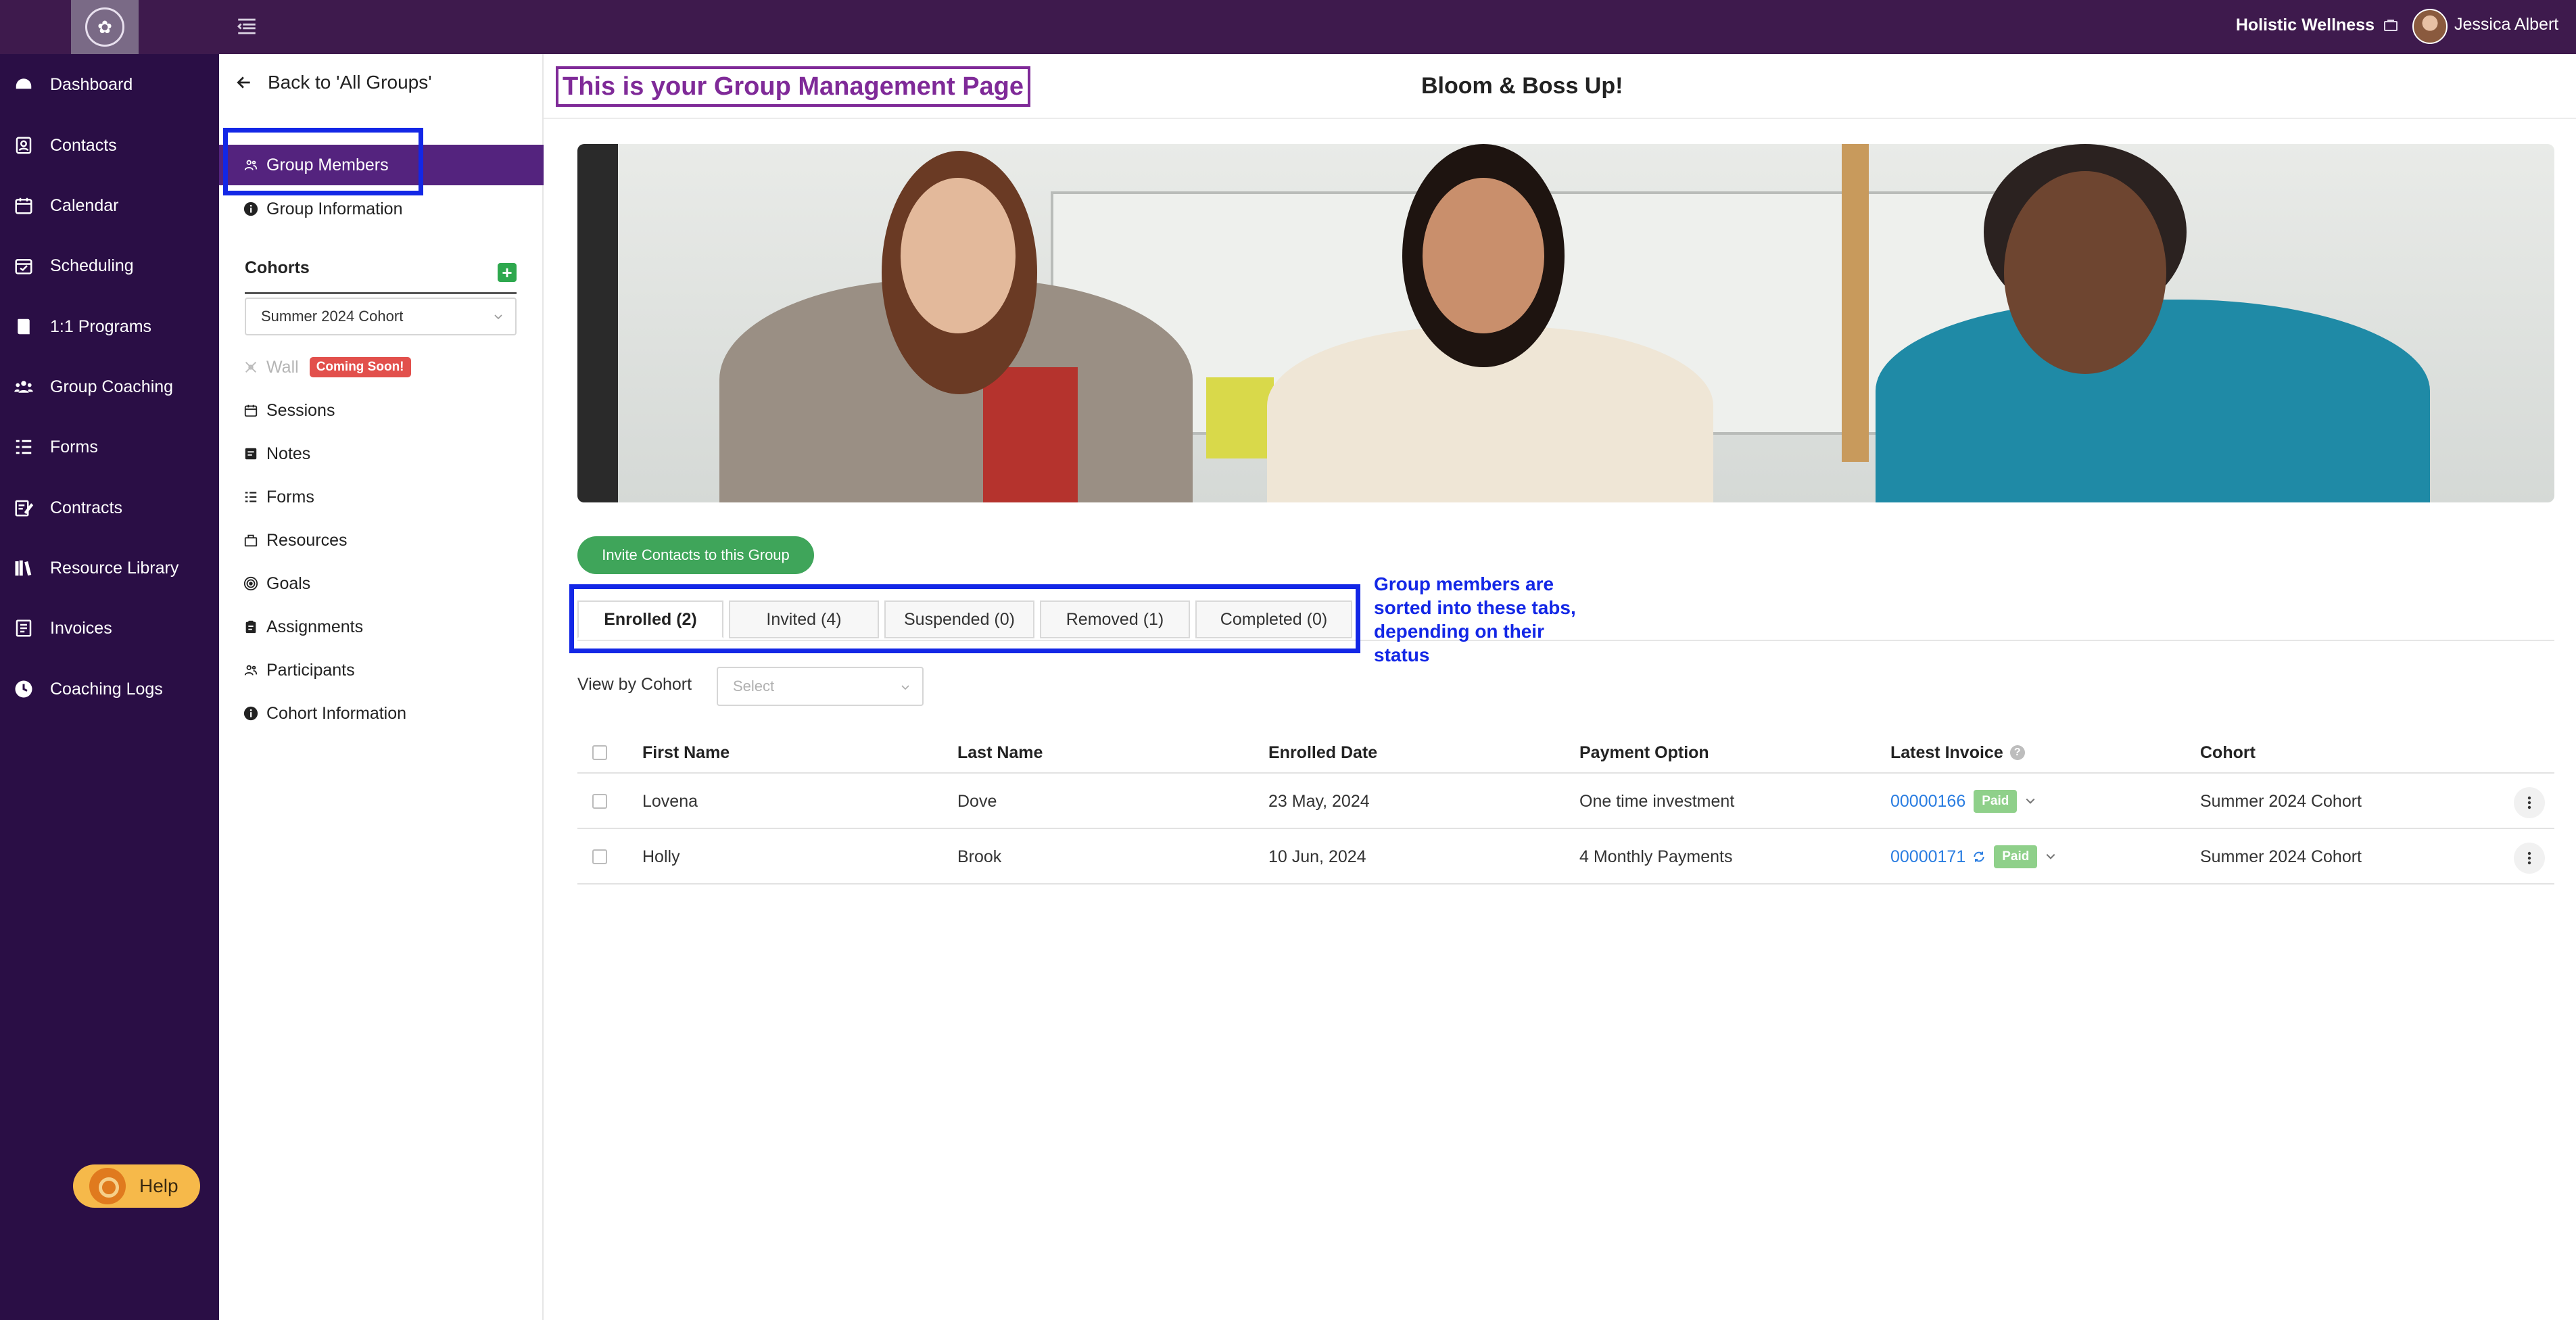 The image size is (2576, 1320). I want to click on cohort-select-value: Summer 2024 Cohort, so click(332, 316).